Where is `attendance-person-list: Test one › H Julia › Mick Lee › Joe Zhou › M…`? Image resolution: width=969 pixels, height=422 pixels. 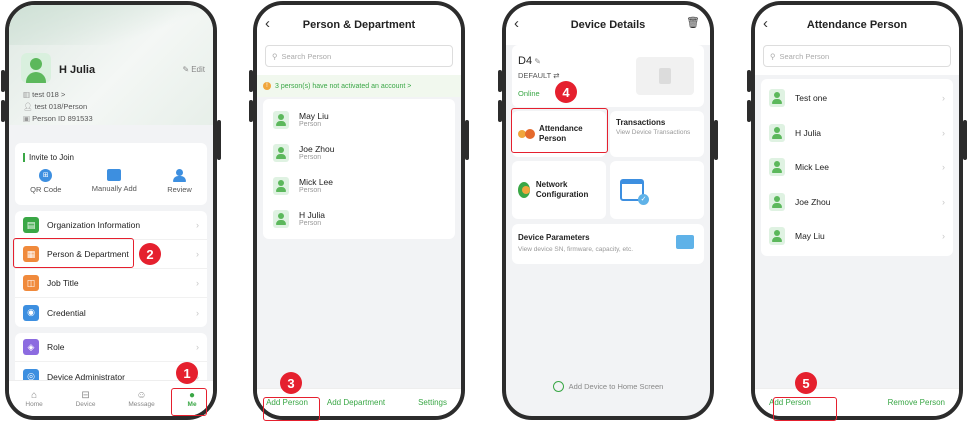
attendance-person-list: Test one › H Julia › Mick Lee › Joe Zhou › M… is located at coordinates (857, 167).